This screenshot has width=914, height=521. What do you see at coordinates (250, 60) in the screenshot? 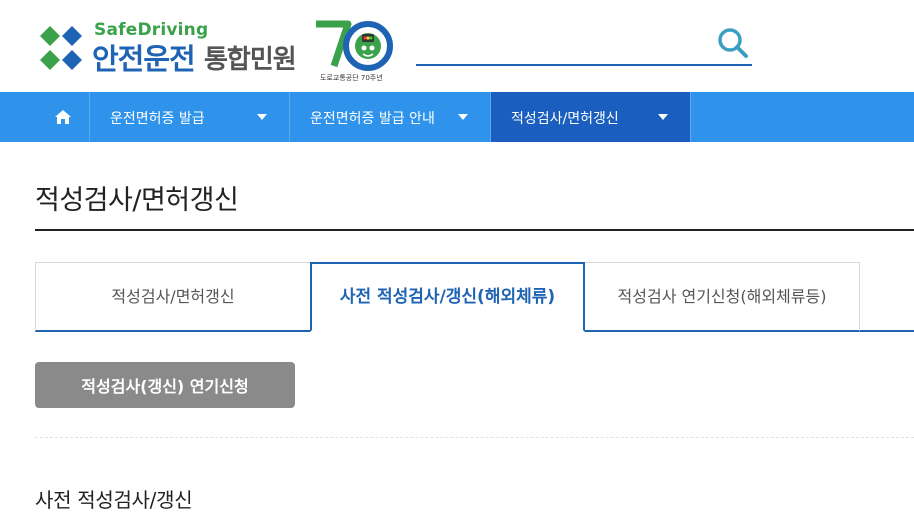
I see `logo-main-text-2: 통합민원` at bounding box center [250, 60].